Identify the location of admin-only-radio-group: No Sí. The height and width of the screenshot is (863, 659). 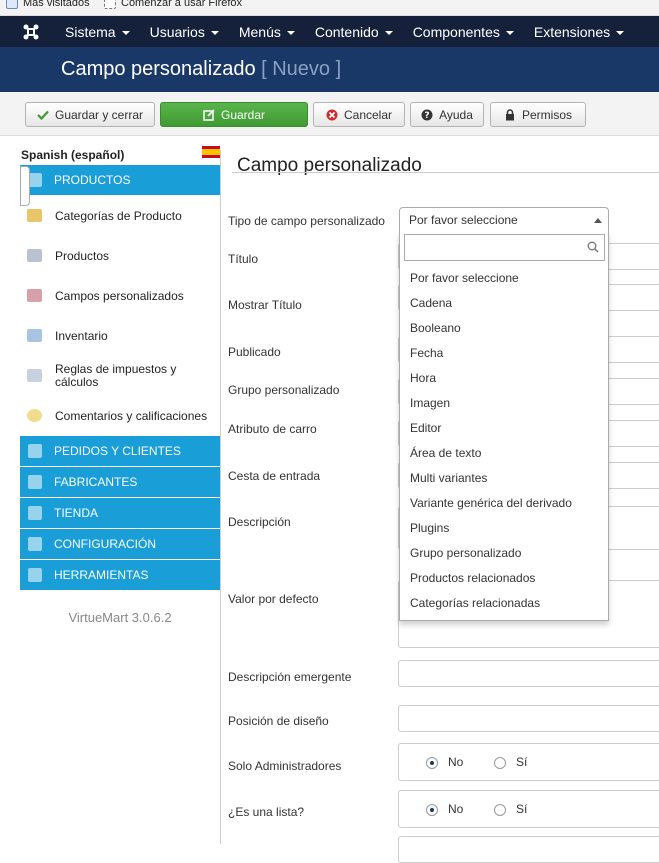
(528, 762).